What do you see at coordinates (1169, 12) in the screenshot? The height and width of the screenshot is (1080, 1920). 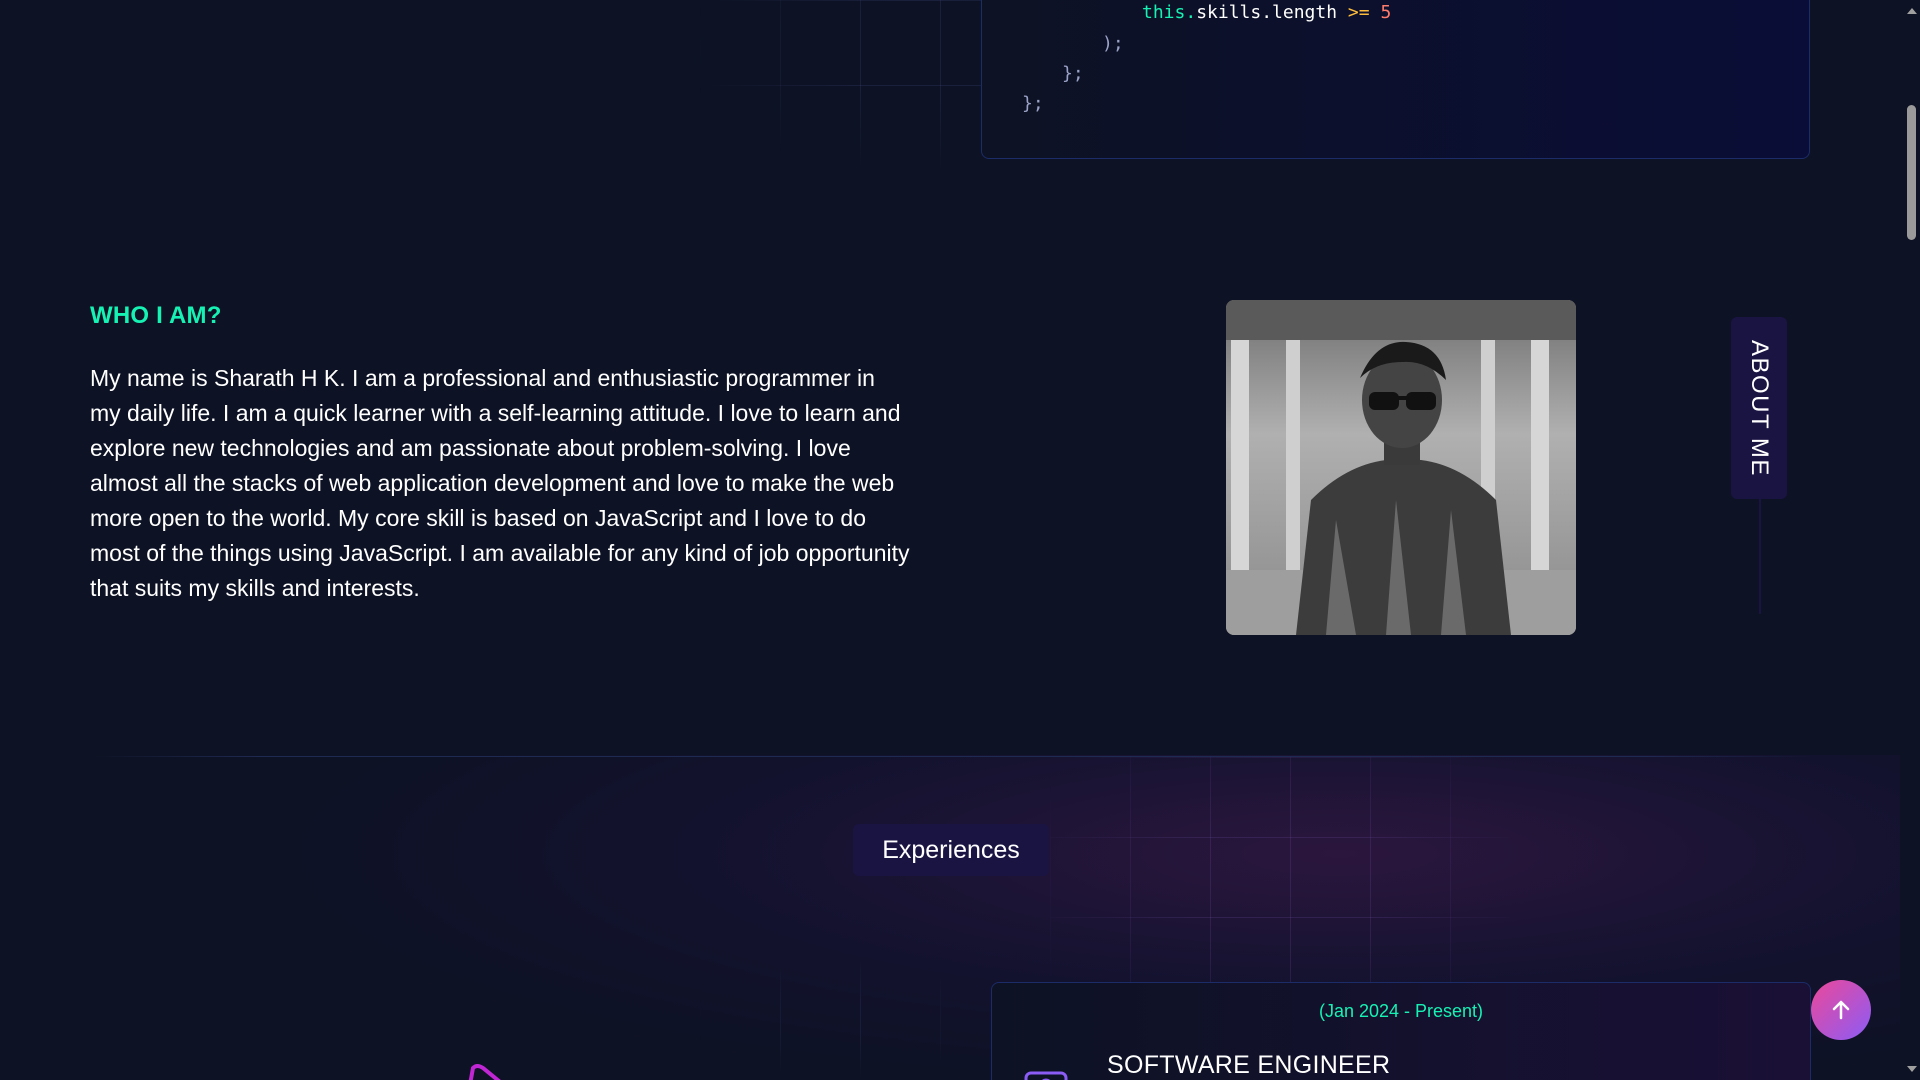 I see `code-keyword-this: this.` at bounding box center [1169, 12].